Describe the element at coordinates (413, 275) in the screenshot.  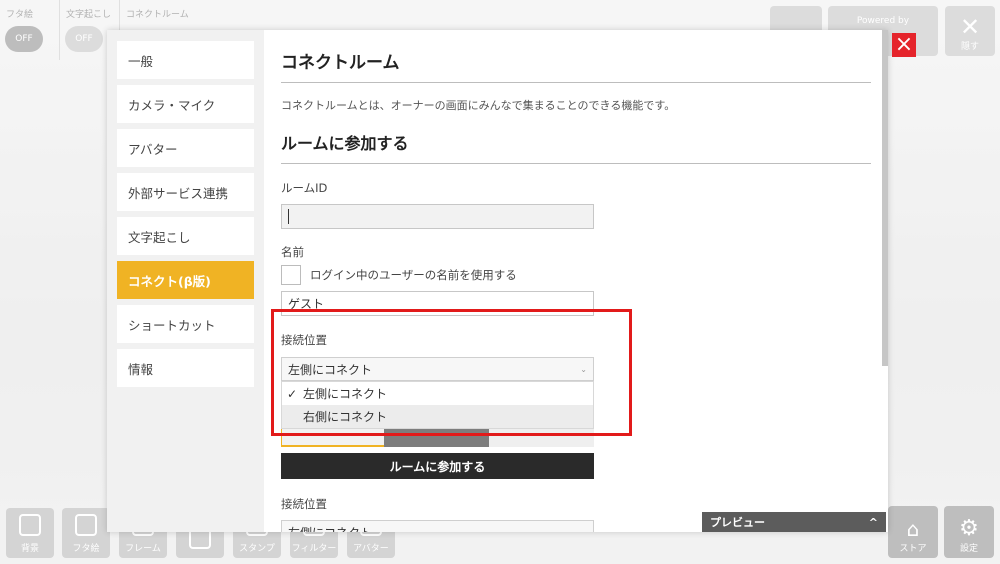
I see `use-login-name-label: ログイン中のユーザーの名前を使用する` at that location.